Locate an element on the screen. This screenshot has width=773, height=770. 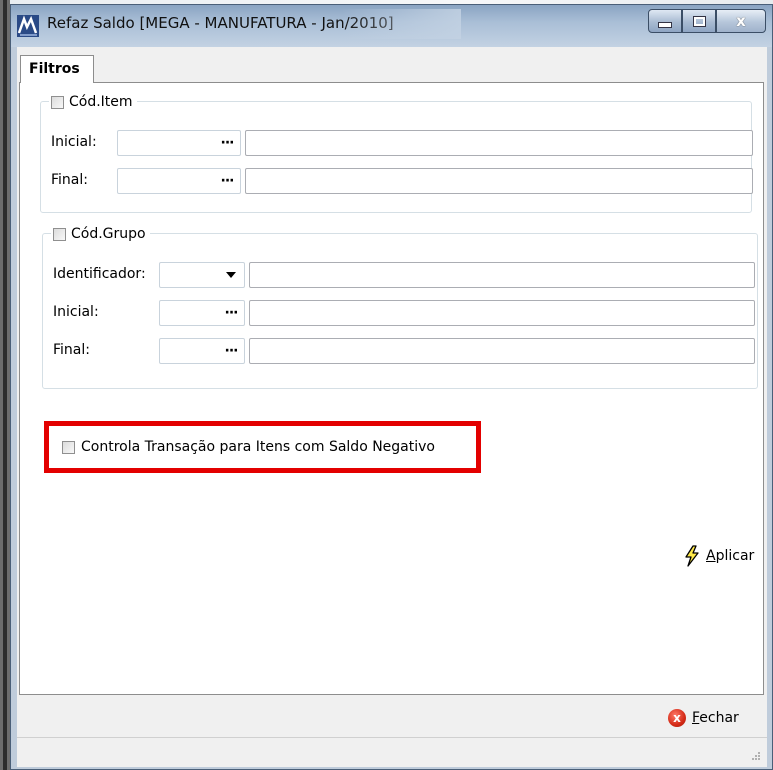
maximize-button is located at coordinates (699, 21).